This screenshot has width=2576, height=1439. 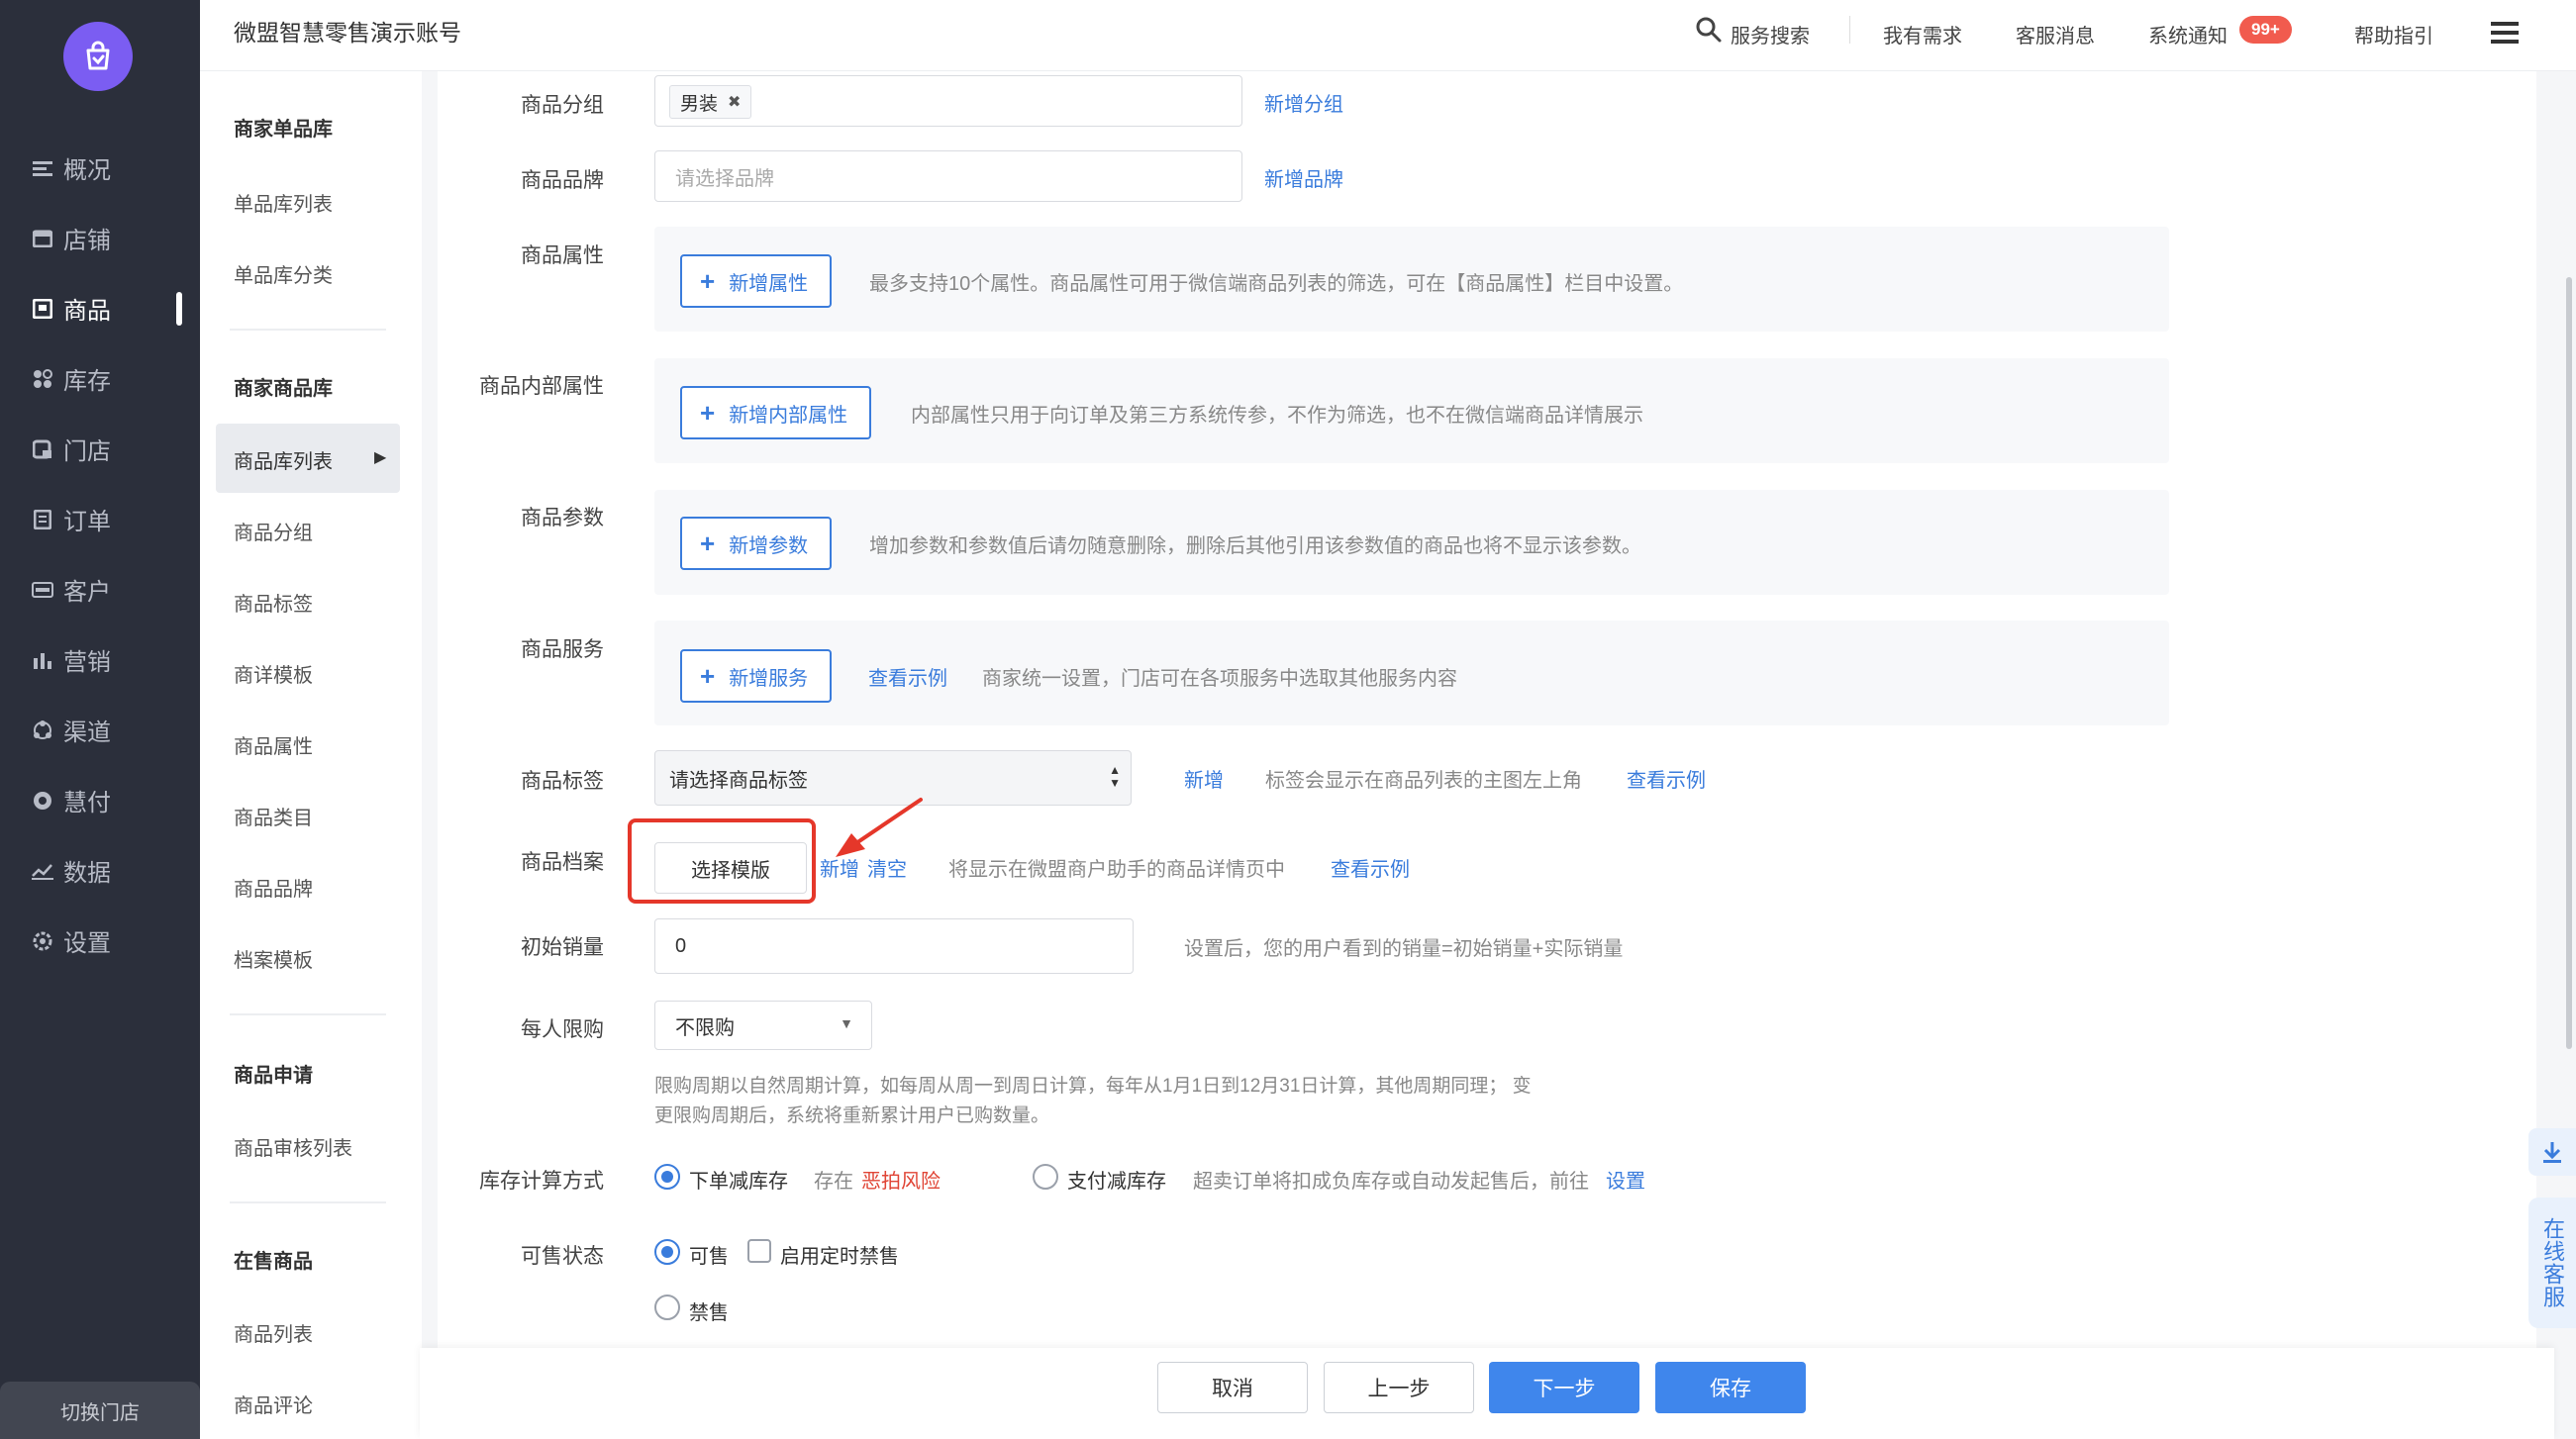 I want to click on service-search-link: 服务搜索, so click(x=1771, y=34).